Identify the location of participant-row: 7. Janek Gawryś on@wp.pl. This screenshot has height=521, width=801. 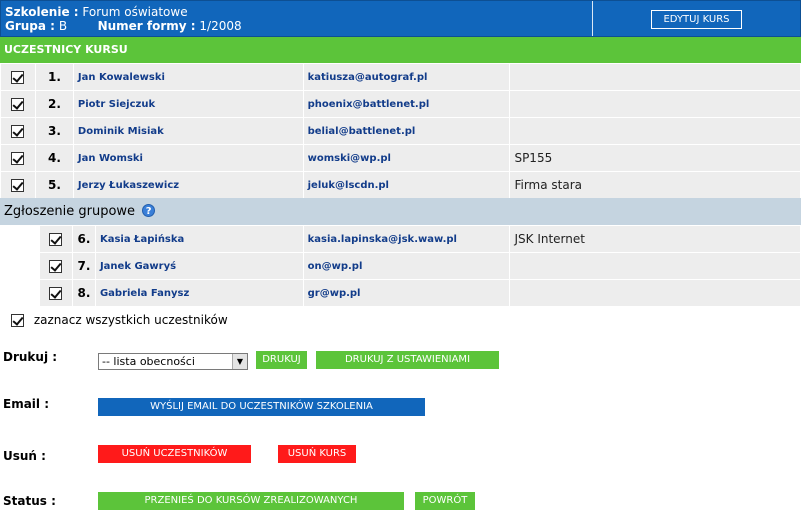
(420, 266).